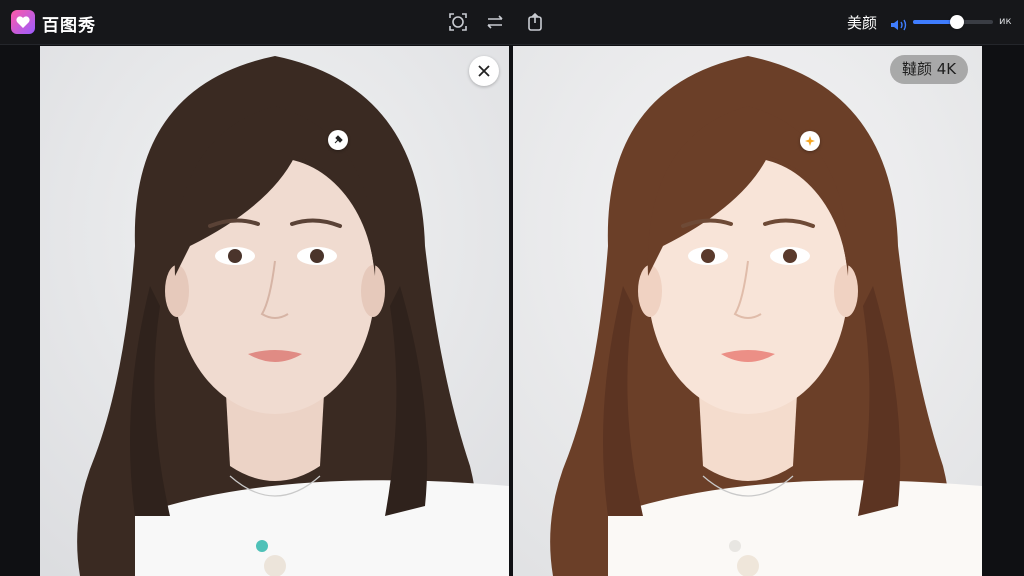  I want to click on crop-face-button, so click(458, 22).